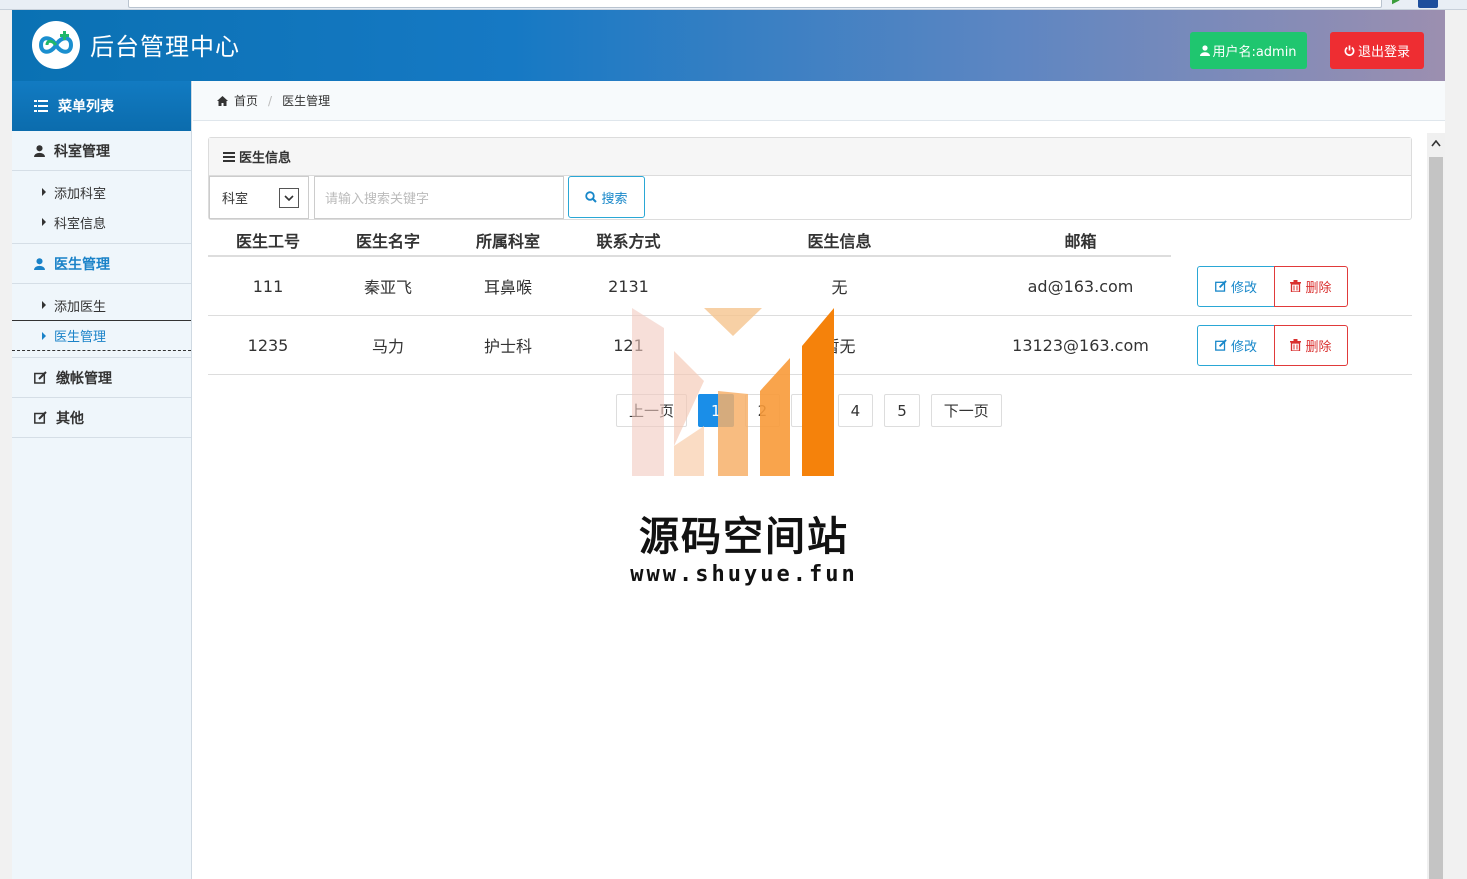 The image size is (1467, 879). What do you see at coordinates (1080, 345) in the screenshot?
I see `cell-email: 13123@163.com` at bounding box center [1080, 345].